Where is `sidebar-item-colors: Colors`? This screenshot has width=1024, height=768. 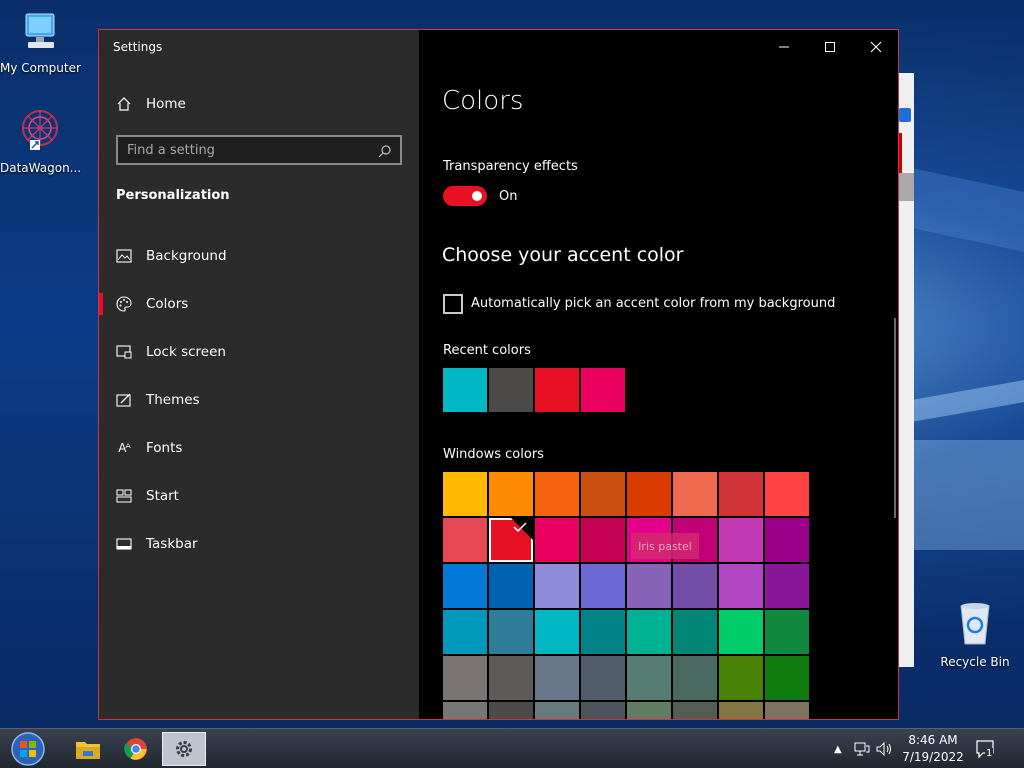
sidebar-item-colors: Colors is located at coordinates (151, 304).